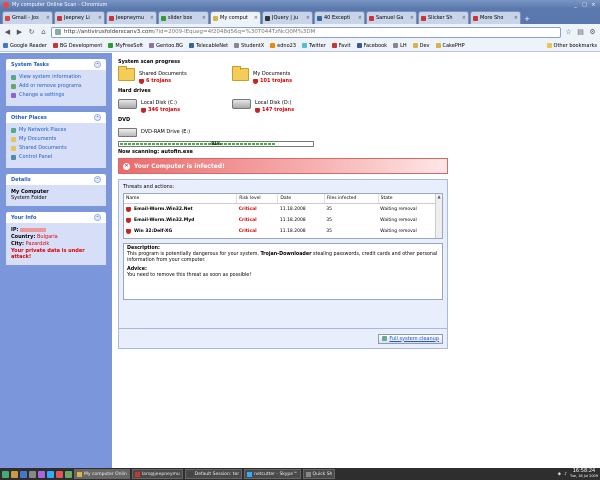  Describe the element at coordinates (371, 46) in the screenshot. I see `bookmark-item: Facebook` at that location.